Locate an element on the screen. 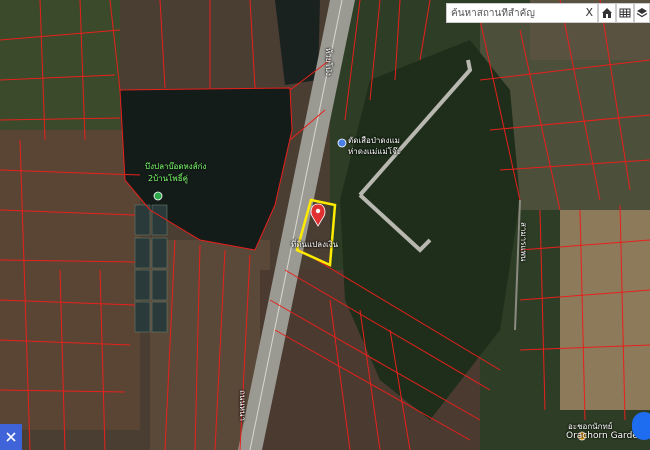 The image size is (650, 450). layers-button is located at coordinates (642, 13).